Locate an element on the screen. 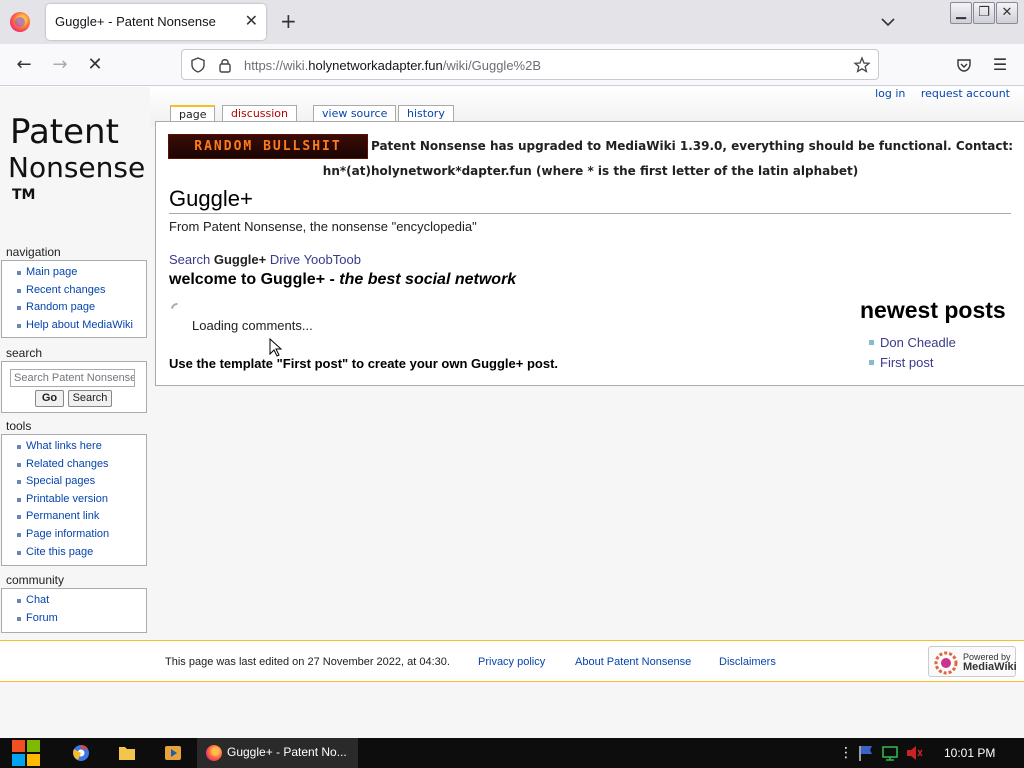 Image resolution: width=1024 pixels, height=768 pixels. guggle-search-link: Search is located at coordinates (189, 259).